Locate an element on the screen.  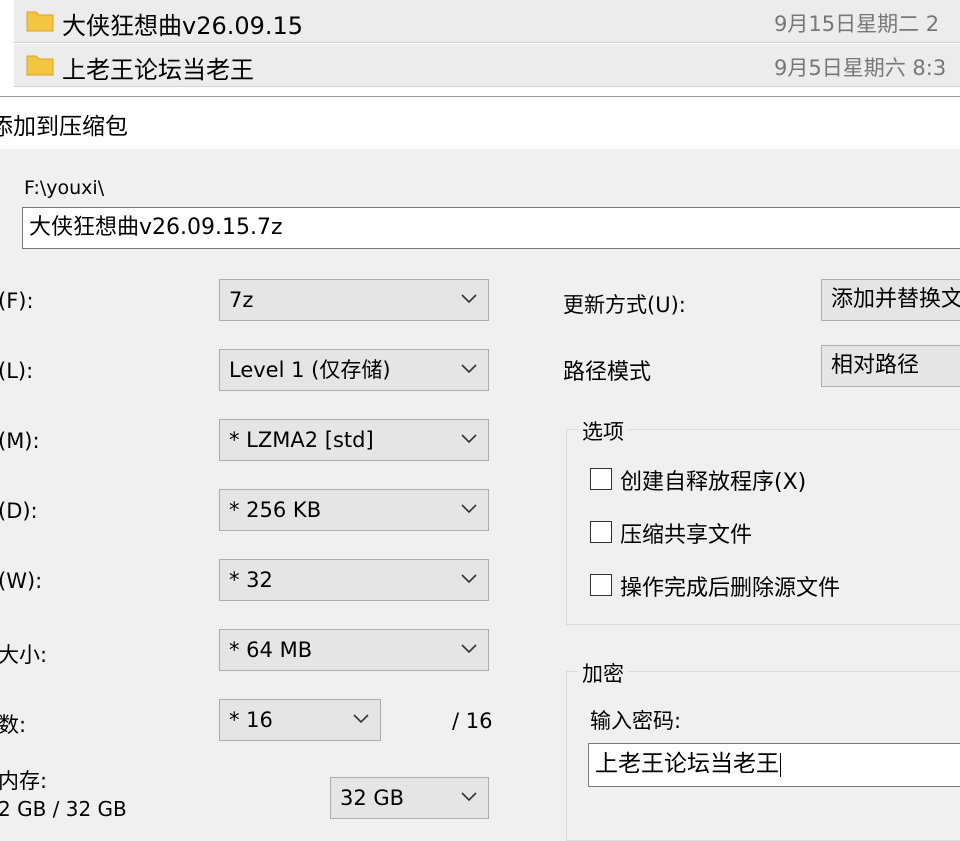
level-label: (L): is located at coordinates (17, 371).